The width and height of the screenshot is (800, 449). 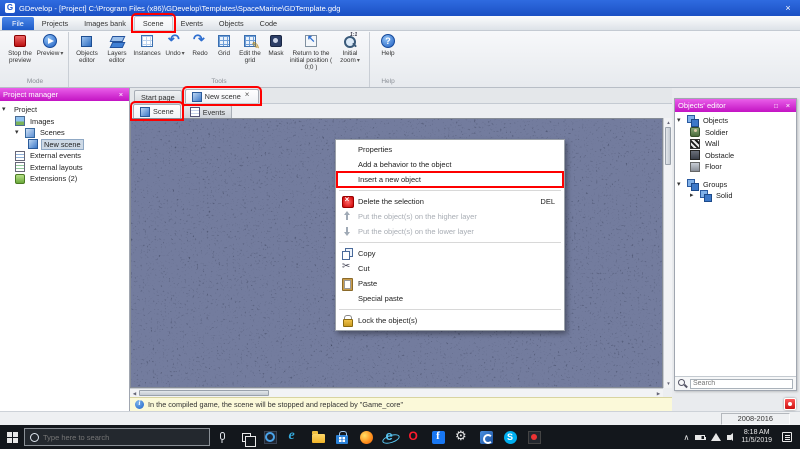 What do you see at coordinates (342, 437) in the screenshot?
I see `taskbar-app-store` at bounding box center [342, 437].